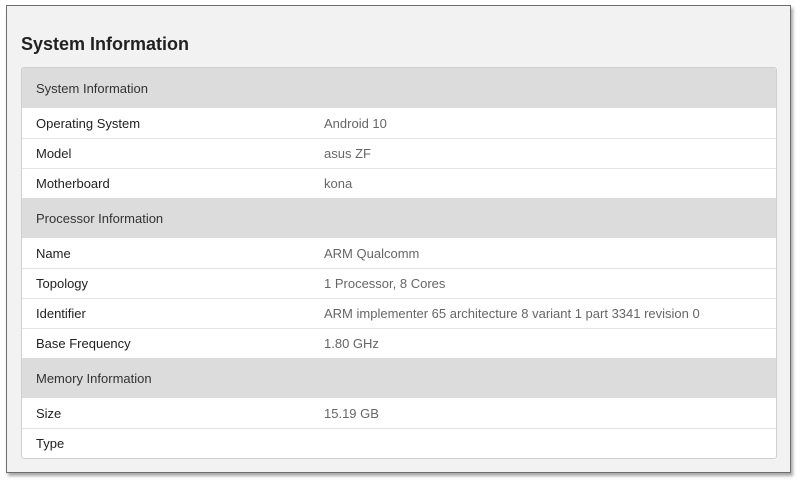 The image size is (800, 481). What do you see at coordinates (399, 88) in the screenshot?
I see `section-header-system: System Information` at bounding box center [399, 88].